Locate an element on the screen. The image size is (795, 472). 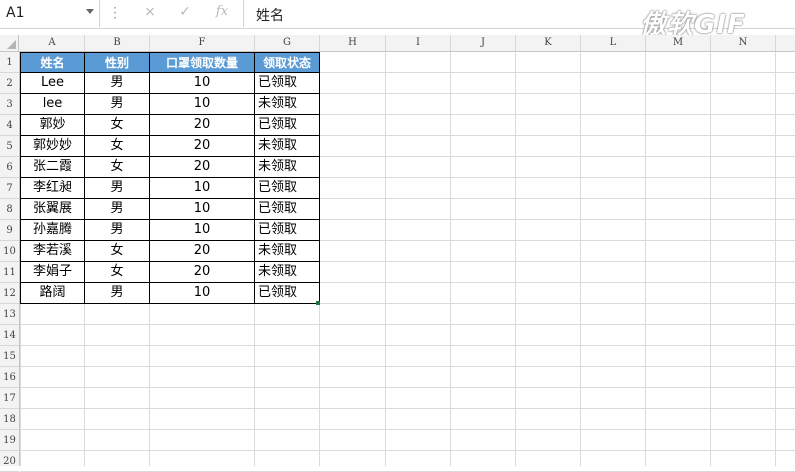
column-headers: ABFGHIJKLMN is located at coordinates (397, 43).